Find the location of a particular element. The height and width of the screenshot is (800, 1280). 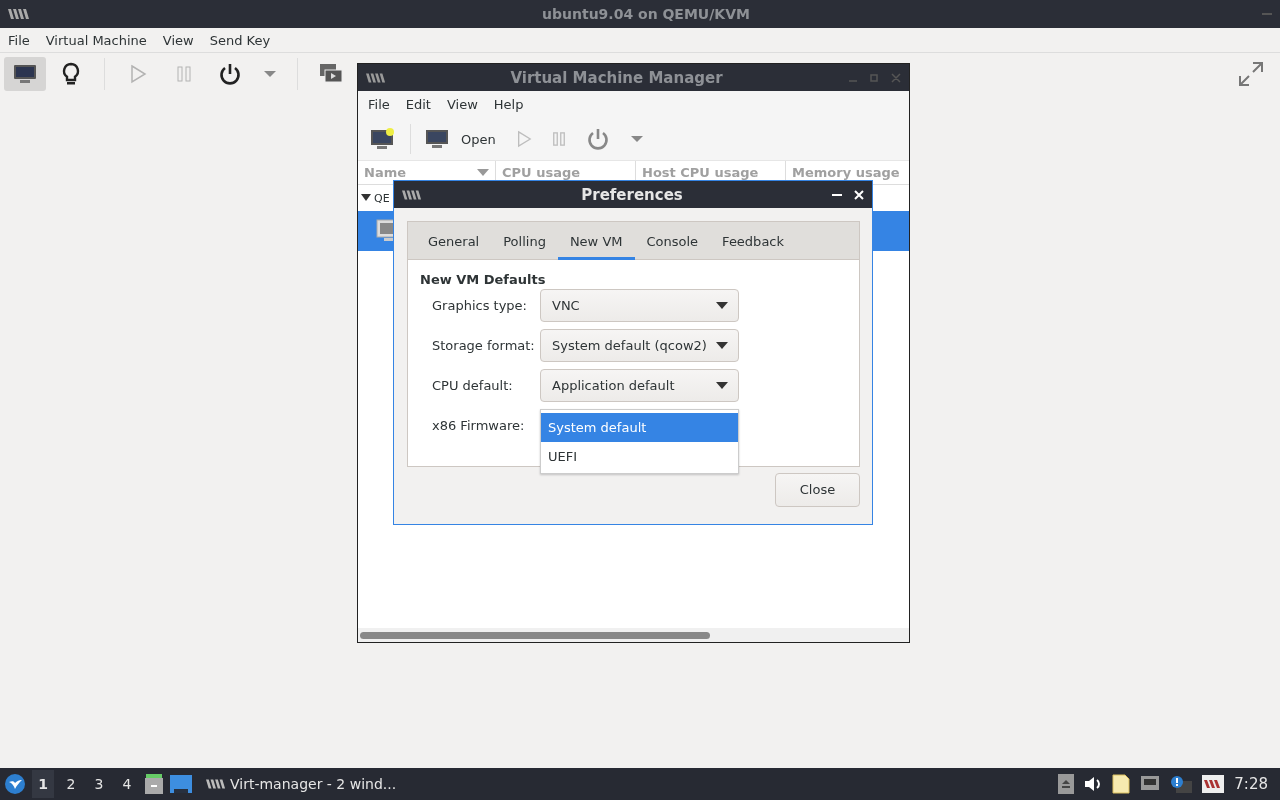

window-title: ubuntu9.04 on QEMU/KVM is located at coordinates (646, 14).